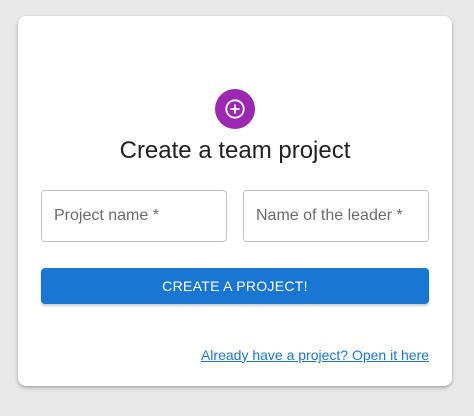  I want to click on open-project-link: Already have a project? Open it here, so click(315, 355).